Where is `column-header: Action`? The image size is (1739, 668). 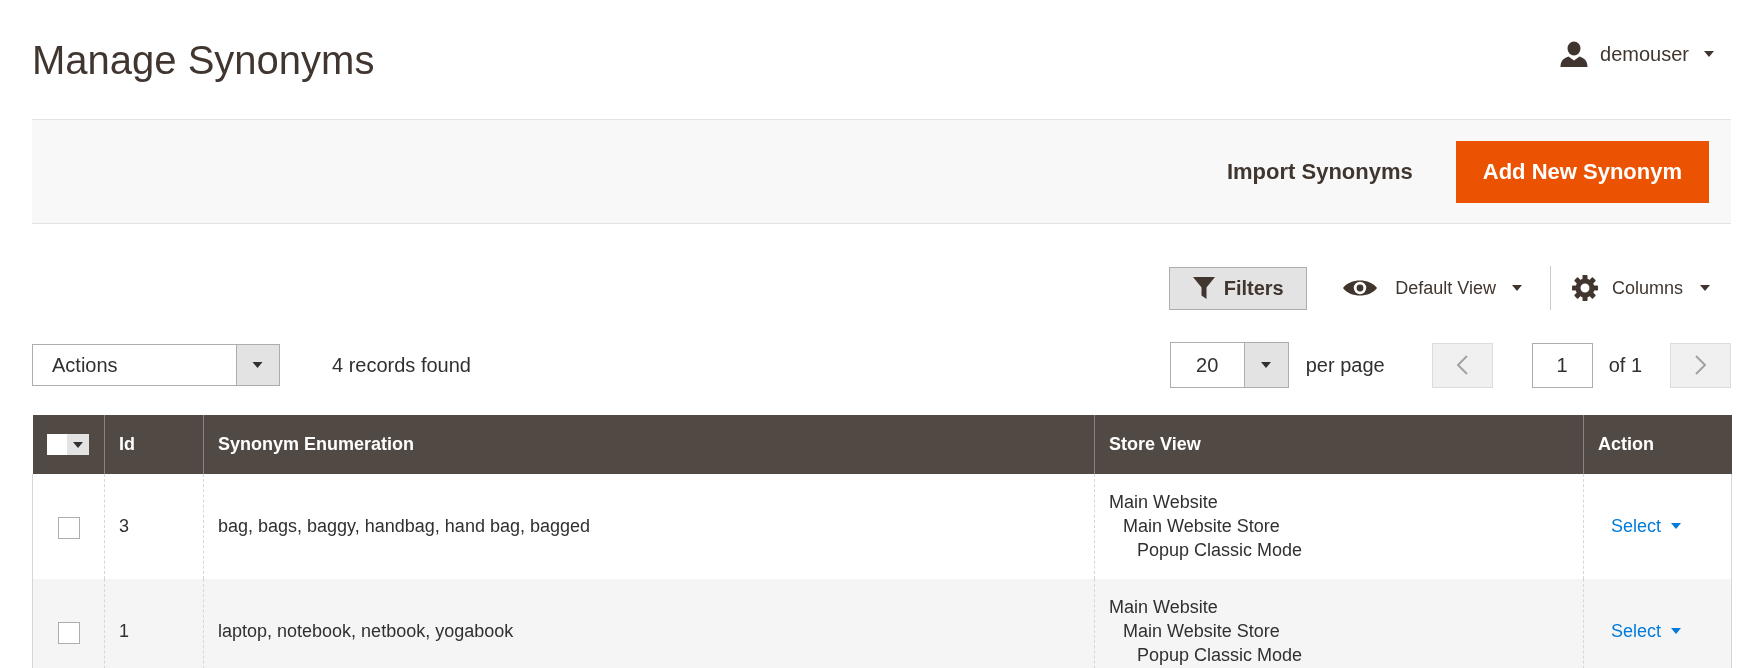 column-header: Action is located at coordinates (1657, 444).